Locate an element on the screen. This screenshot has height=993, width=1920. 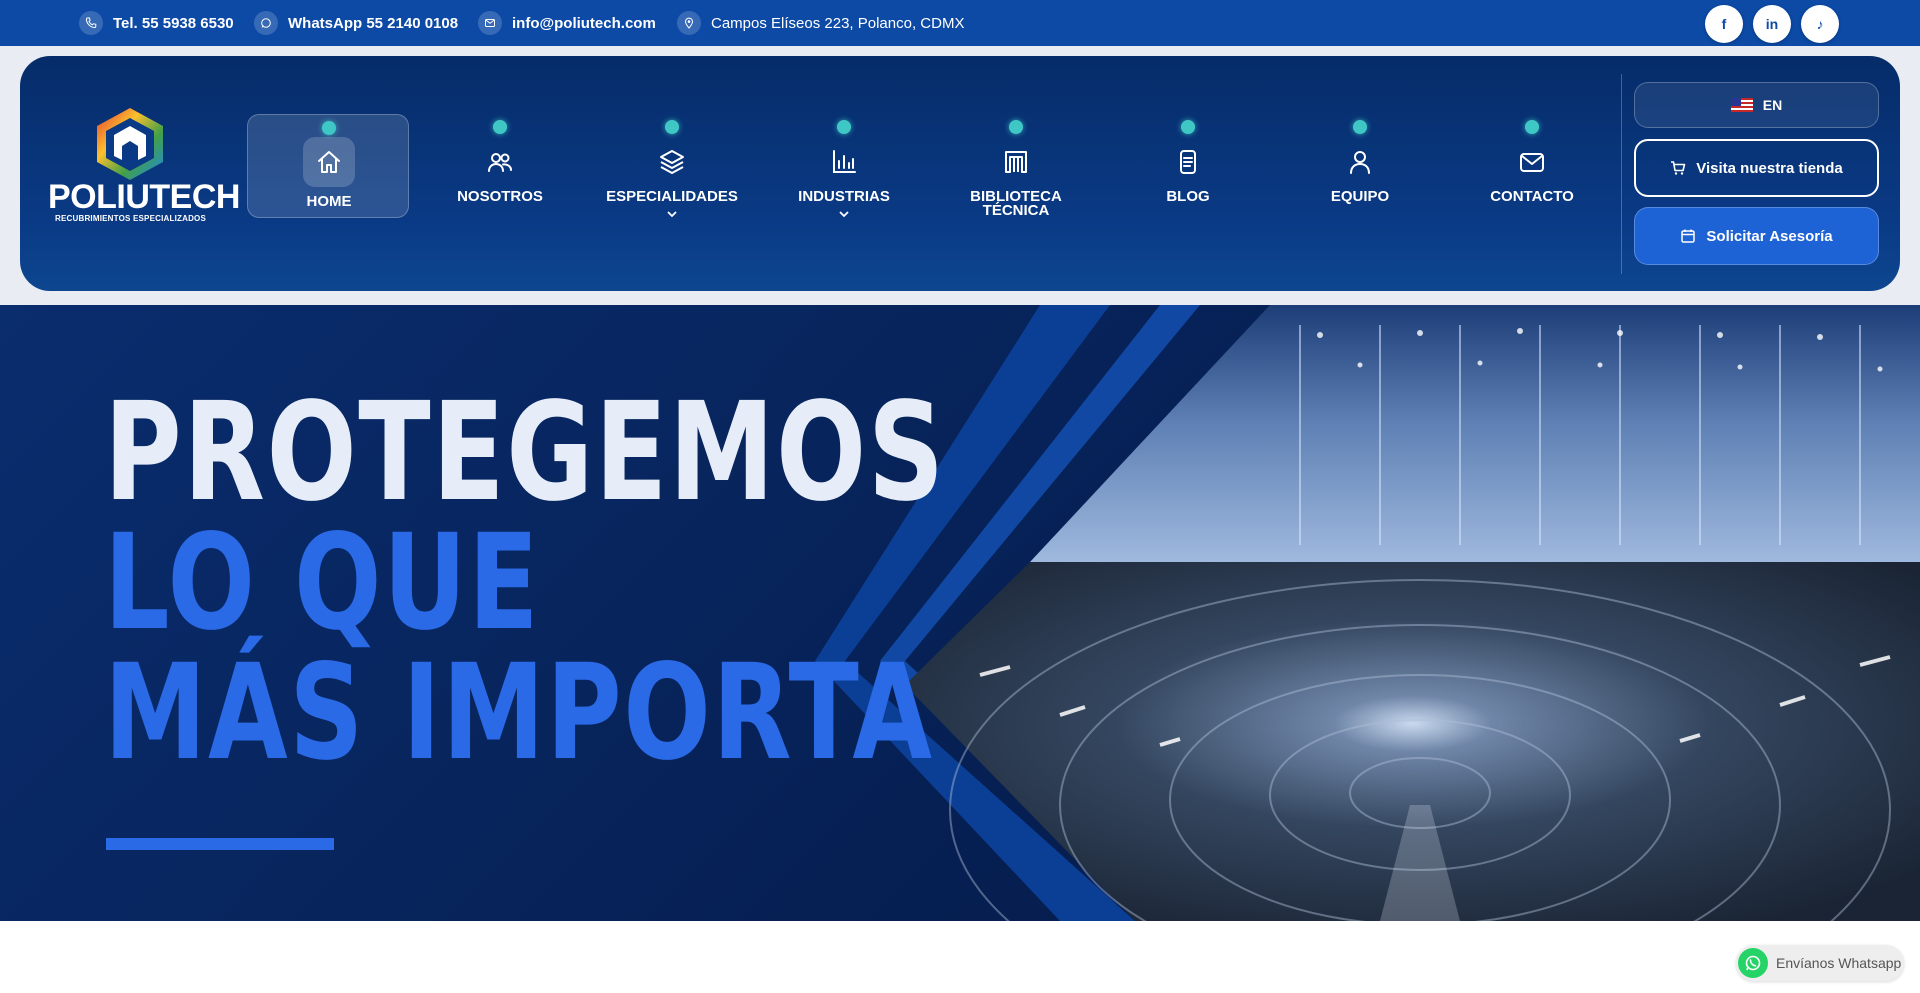
nav-label: BIBLIOTECA TÉCNICA is located at coordinates (1016, 204).